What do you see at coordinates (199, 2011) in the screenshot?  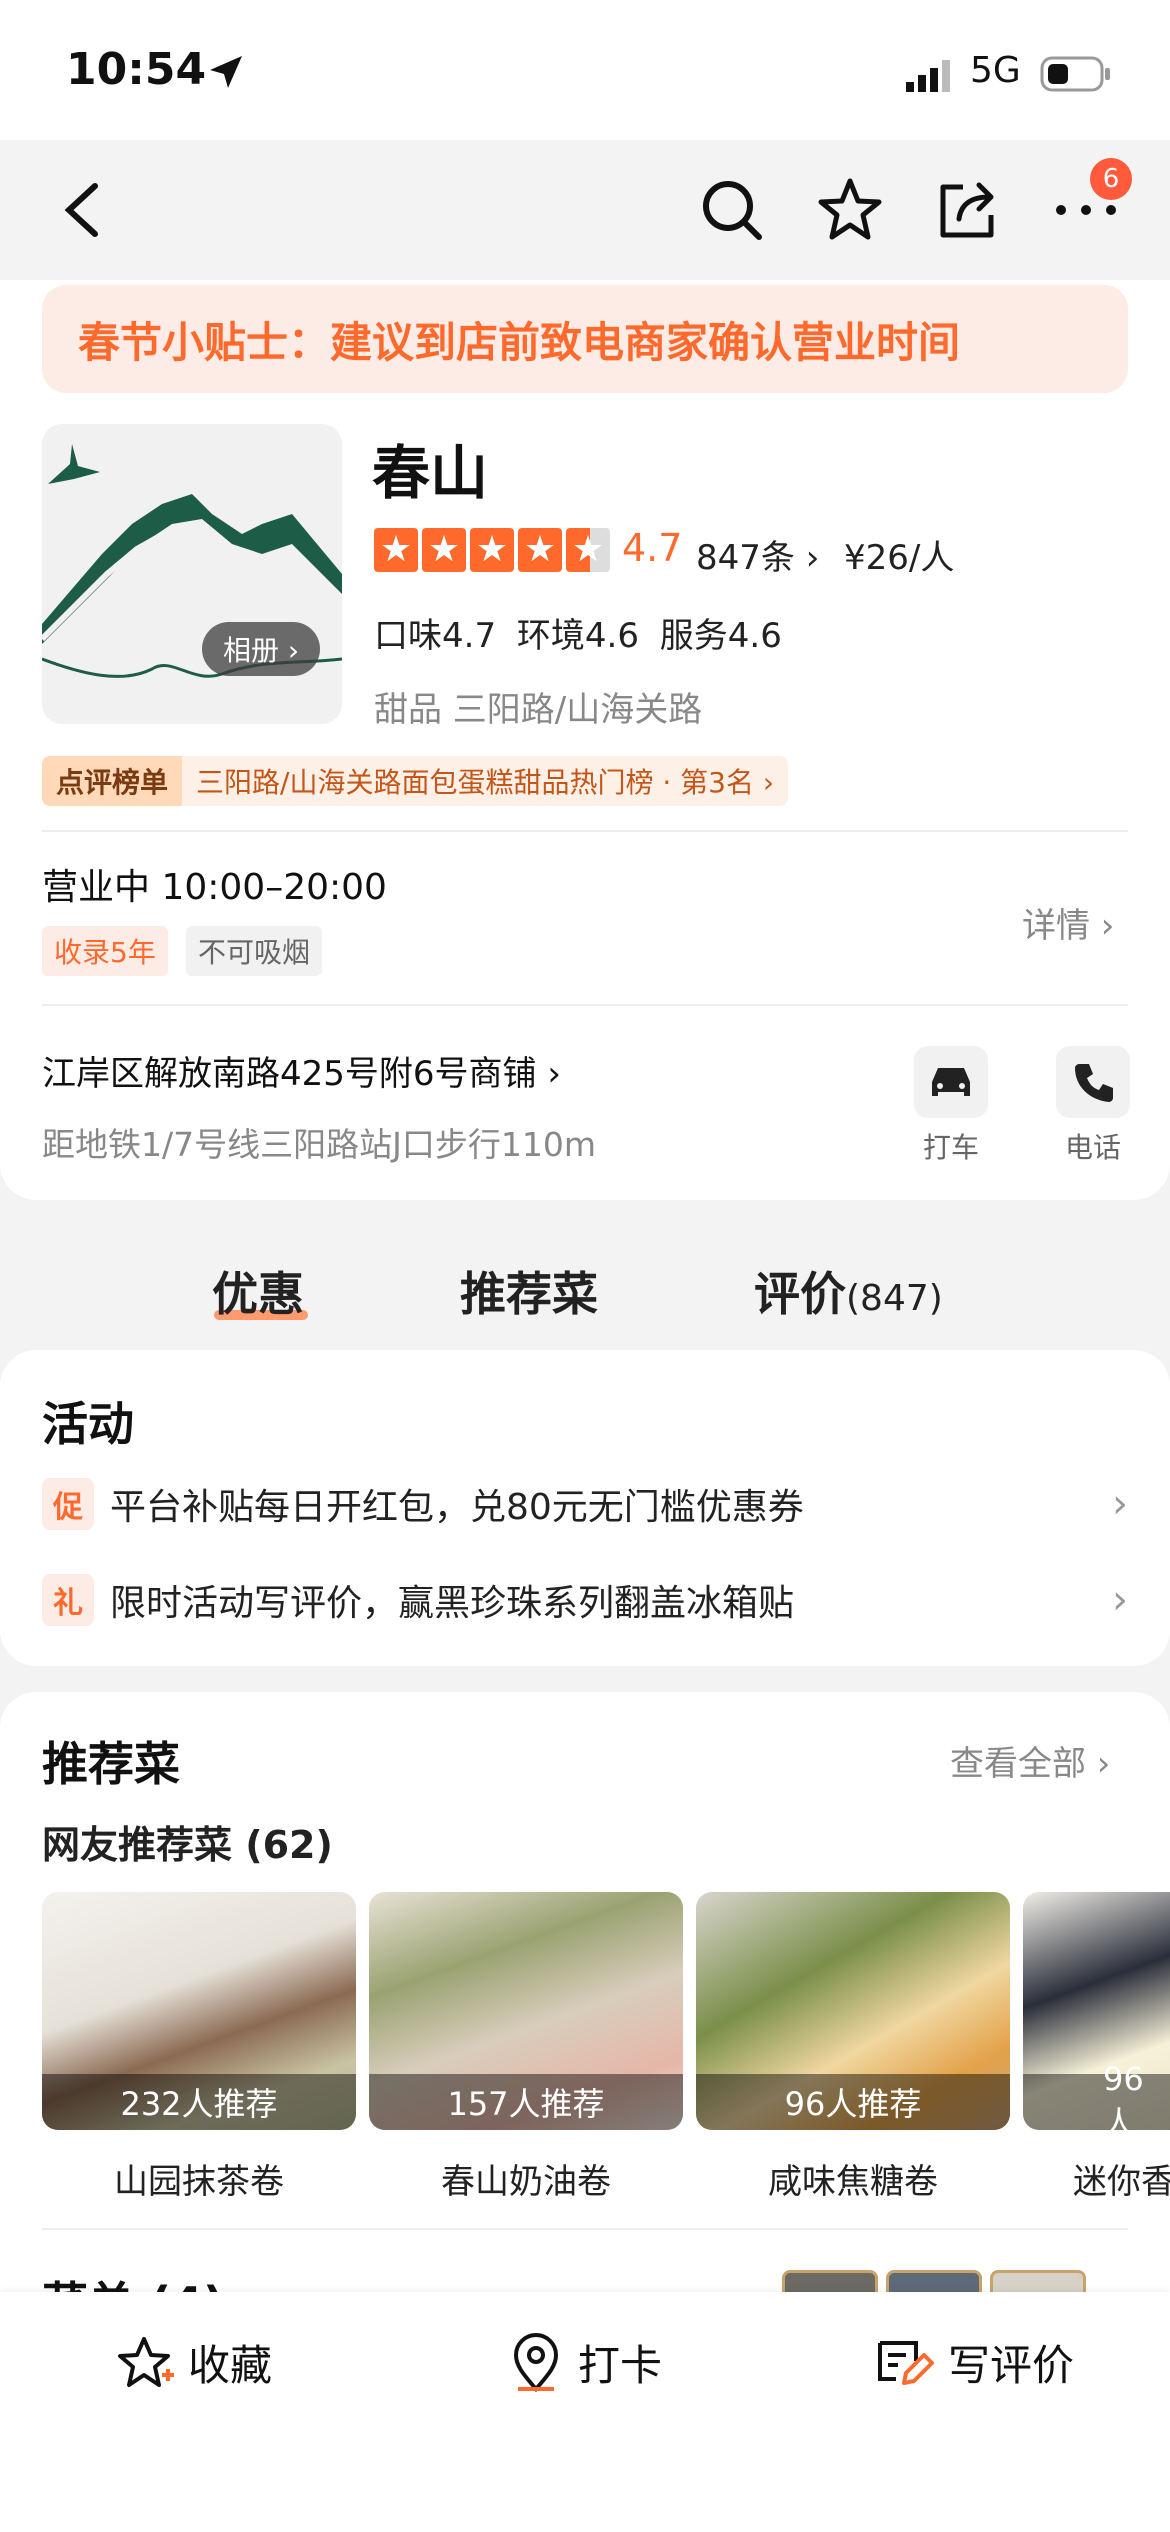 I see `dish-card: 232人推荐` at bounding box center [199, 2011].